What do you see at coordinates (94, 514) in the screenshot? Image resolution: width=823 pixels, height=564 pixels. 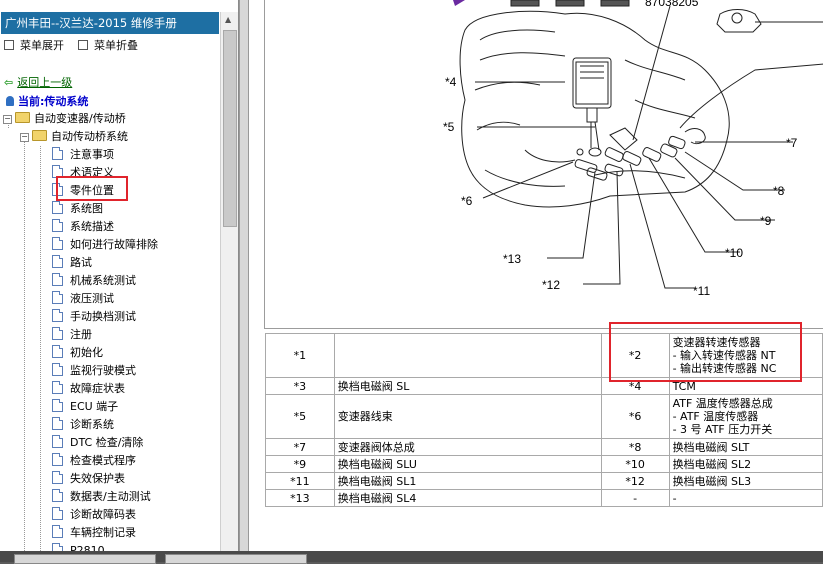 I see `tree-item: 诊断故障码表` at bounding box center [94, 514].